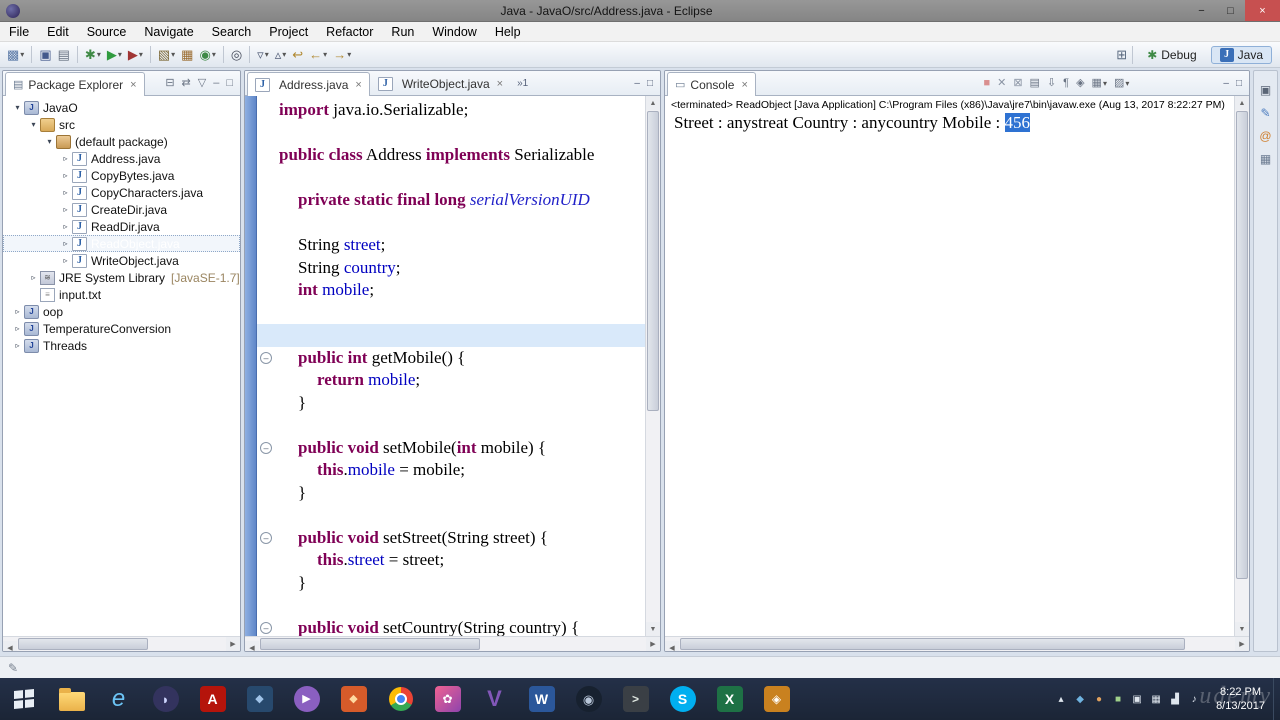 The height and width of the screenshot is (720, 1280). Describe the element at coordinates (1265, 136) in the screenshot. I see `outline-view-icon: @` at that location.